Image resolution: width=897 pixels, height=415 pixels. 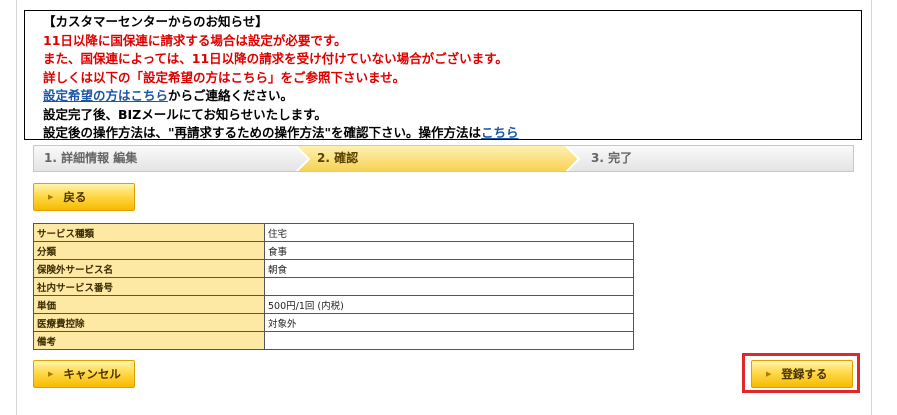 What do you see at coordinates (437, 158) in the screenshot?
I see `step-progress-shapes` at bounding box center [437, 158].